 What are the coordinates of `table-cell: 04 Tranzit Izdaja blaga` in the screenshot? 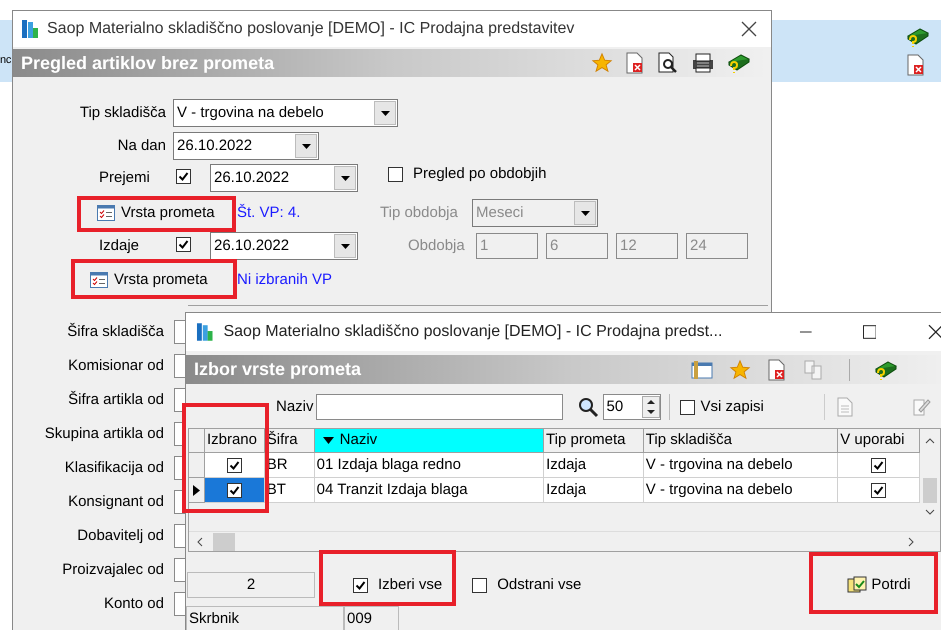 It's located at (429, 490).